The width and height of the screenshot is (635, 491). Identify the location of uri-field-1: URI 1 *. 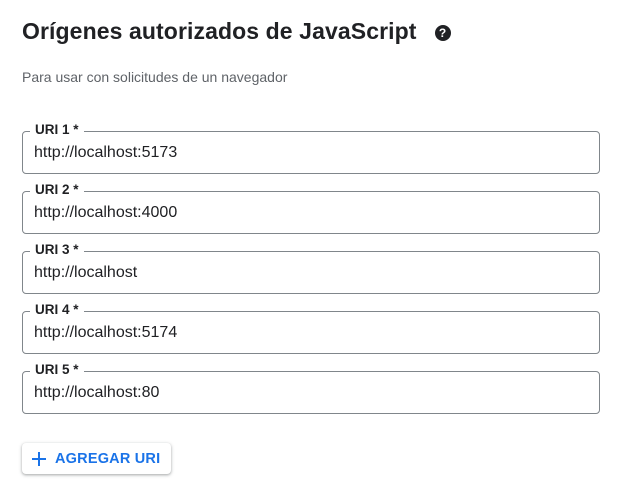
(311, 148).